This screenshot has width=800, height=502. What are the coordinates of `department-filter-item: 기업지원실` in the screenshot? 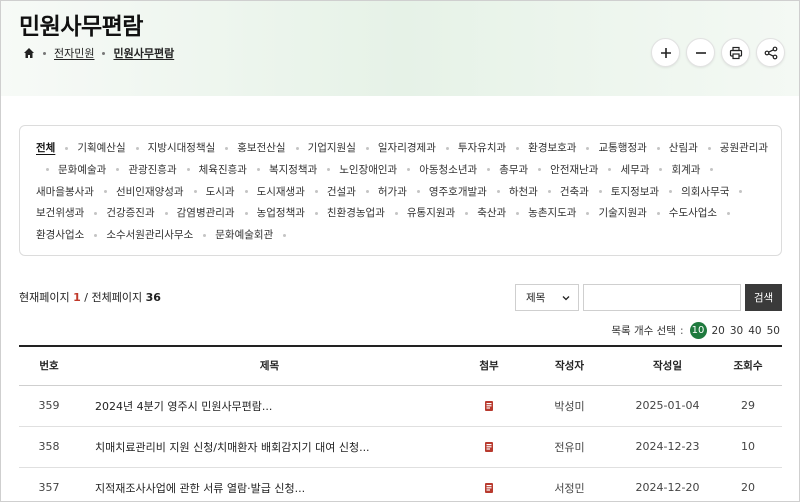 It's located at (332, 149).